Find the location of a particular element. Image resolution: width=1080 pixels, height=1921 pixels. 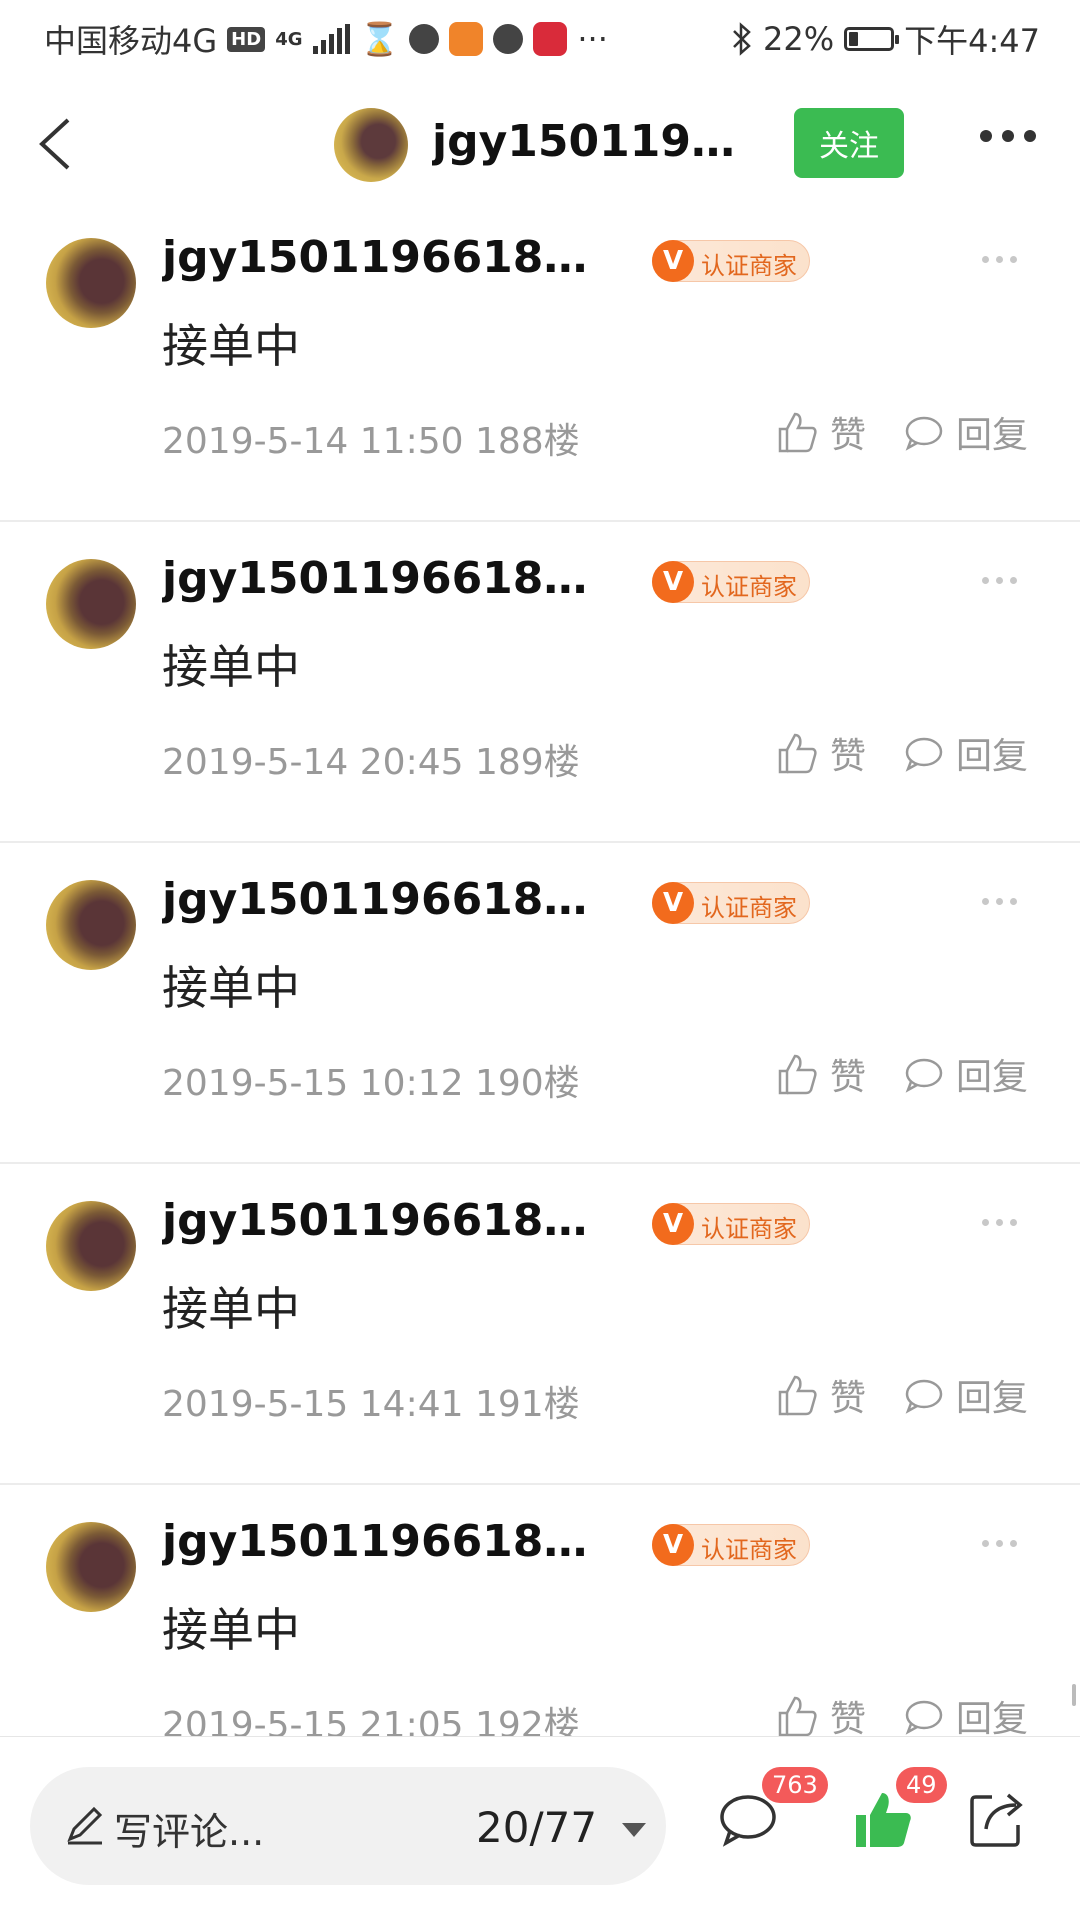

post-meta: 2019-5-15 10:12 190楼 is located at coordinates (371, 1083).